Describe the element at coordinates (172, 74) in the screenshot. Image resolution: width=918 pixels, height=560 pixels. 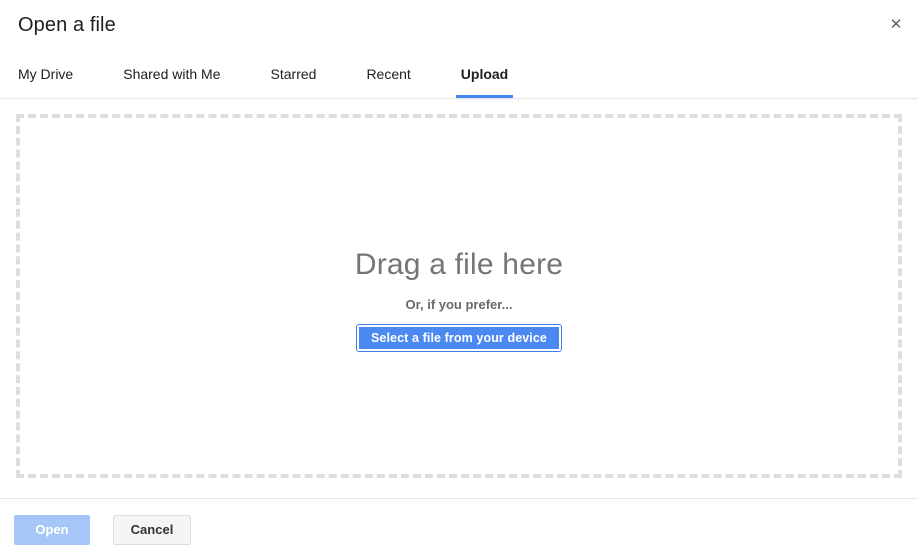
I see `tab-label: Shared with Me` at that location.